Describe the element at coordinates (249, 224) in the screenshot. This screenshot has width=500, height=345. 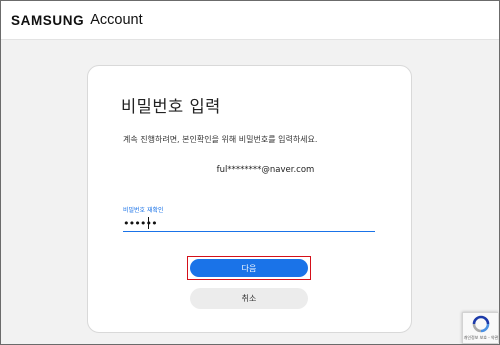
I see `password-field` at that location.